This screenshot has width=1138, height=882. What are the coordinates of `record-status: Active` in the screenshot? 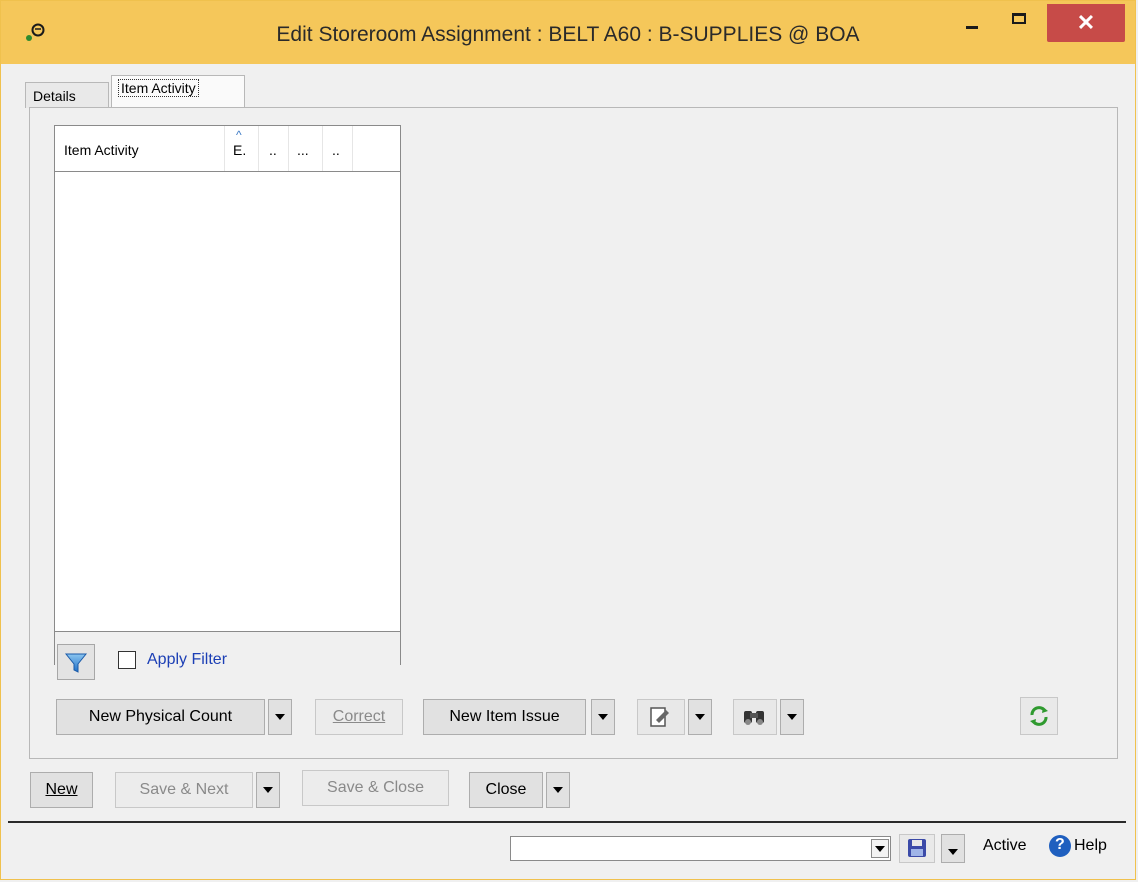 It's located at (1005, 845).